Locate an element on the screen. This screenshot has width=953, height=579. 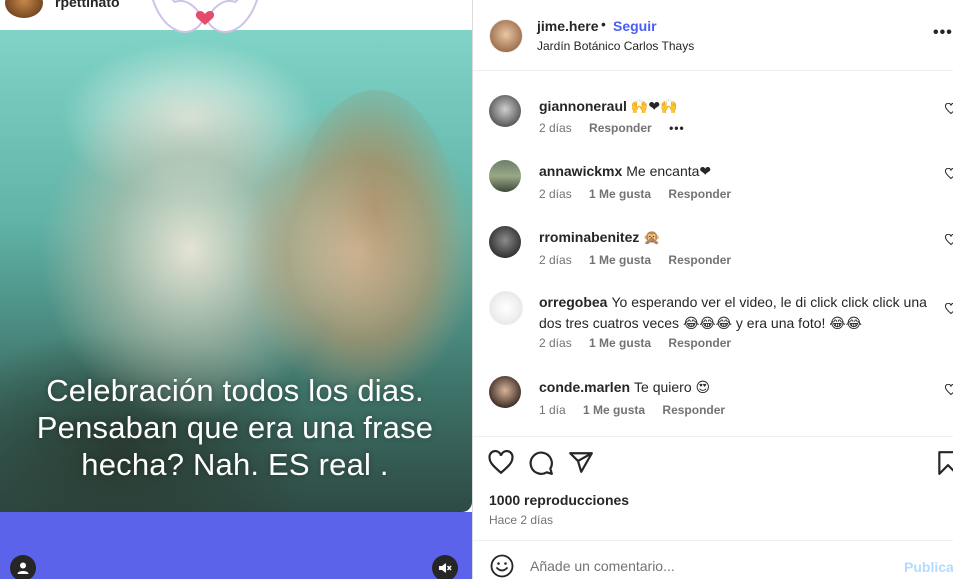
speaker-muted-icon is located at coordinates (445, 568).